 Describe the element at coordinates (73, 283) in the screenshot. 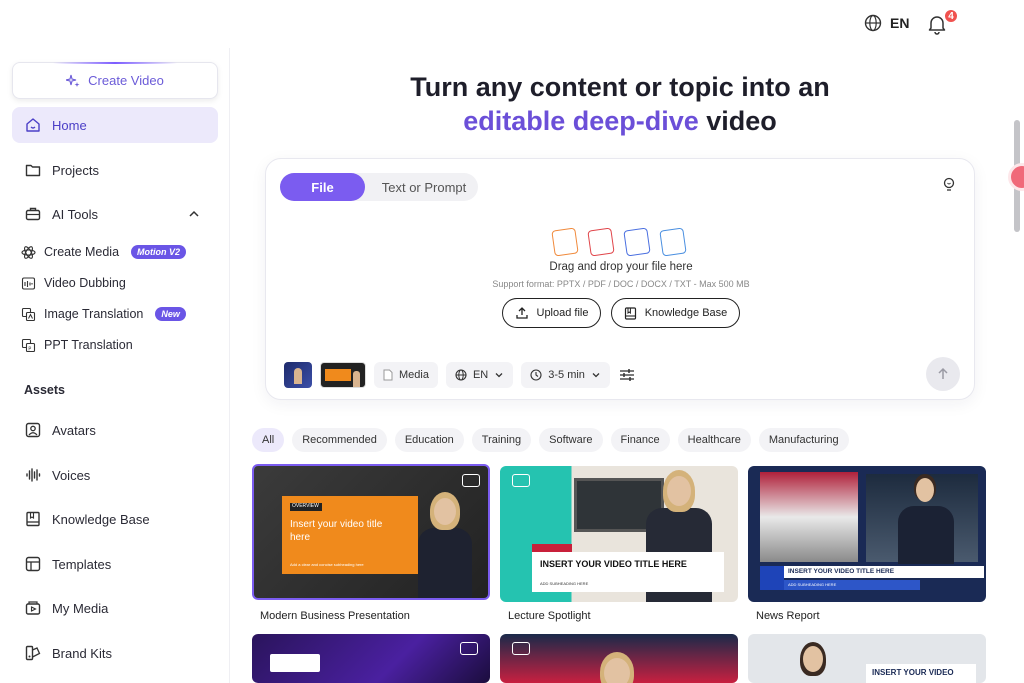

I see `tool-video-dubbing: Video Dubbing` at that location.